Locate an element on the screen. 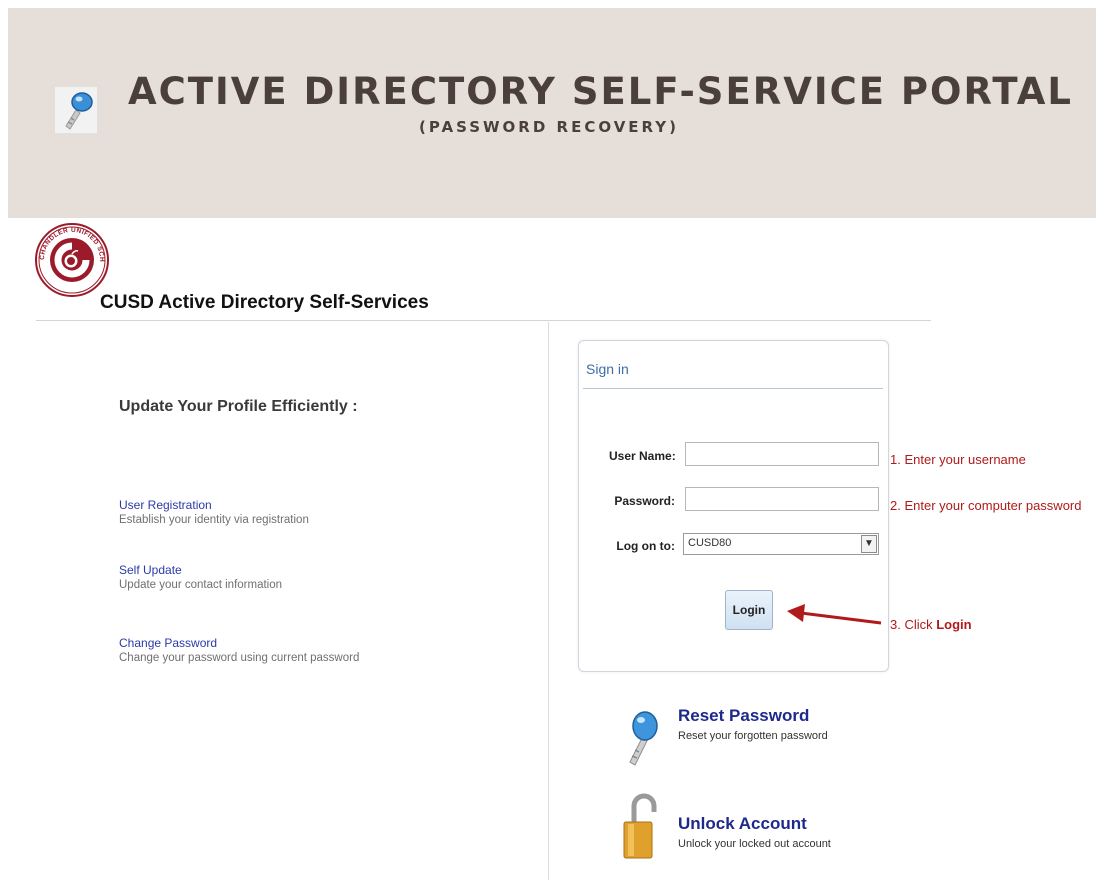 The width and height of the screenshot is (1096, 880). red-arrow-icon is located at coordinates (834, 614).